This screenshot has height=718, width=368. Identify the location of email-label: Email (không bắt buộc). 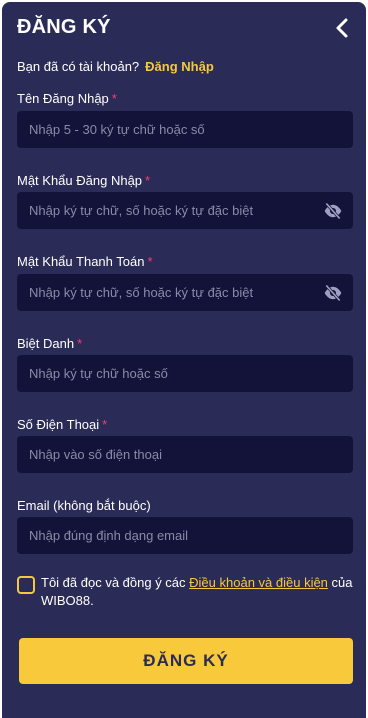
(84, 505).